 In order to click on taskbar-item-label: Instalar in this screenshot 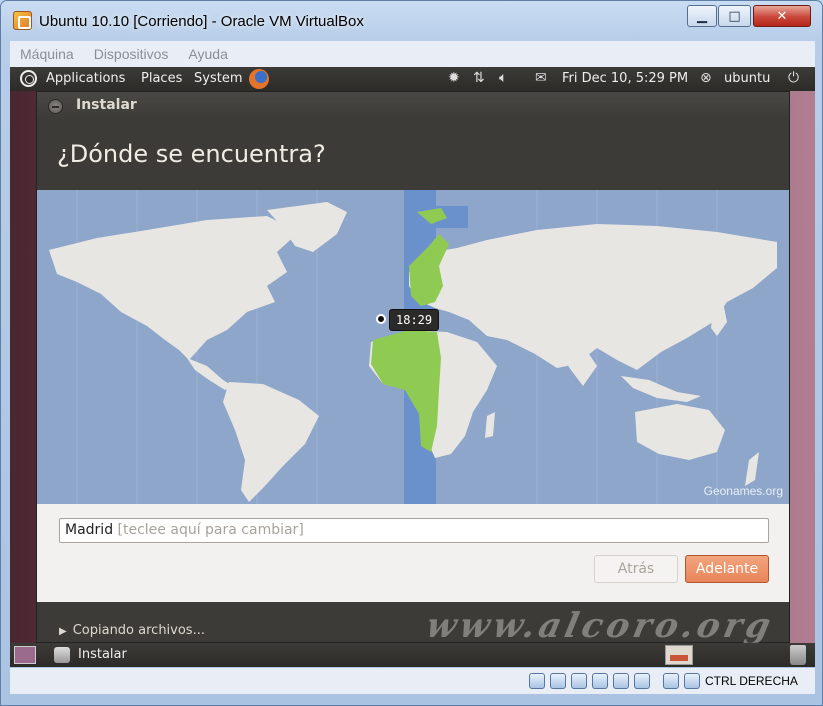, I will do `click(102, 654)`.